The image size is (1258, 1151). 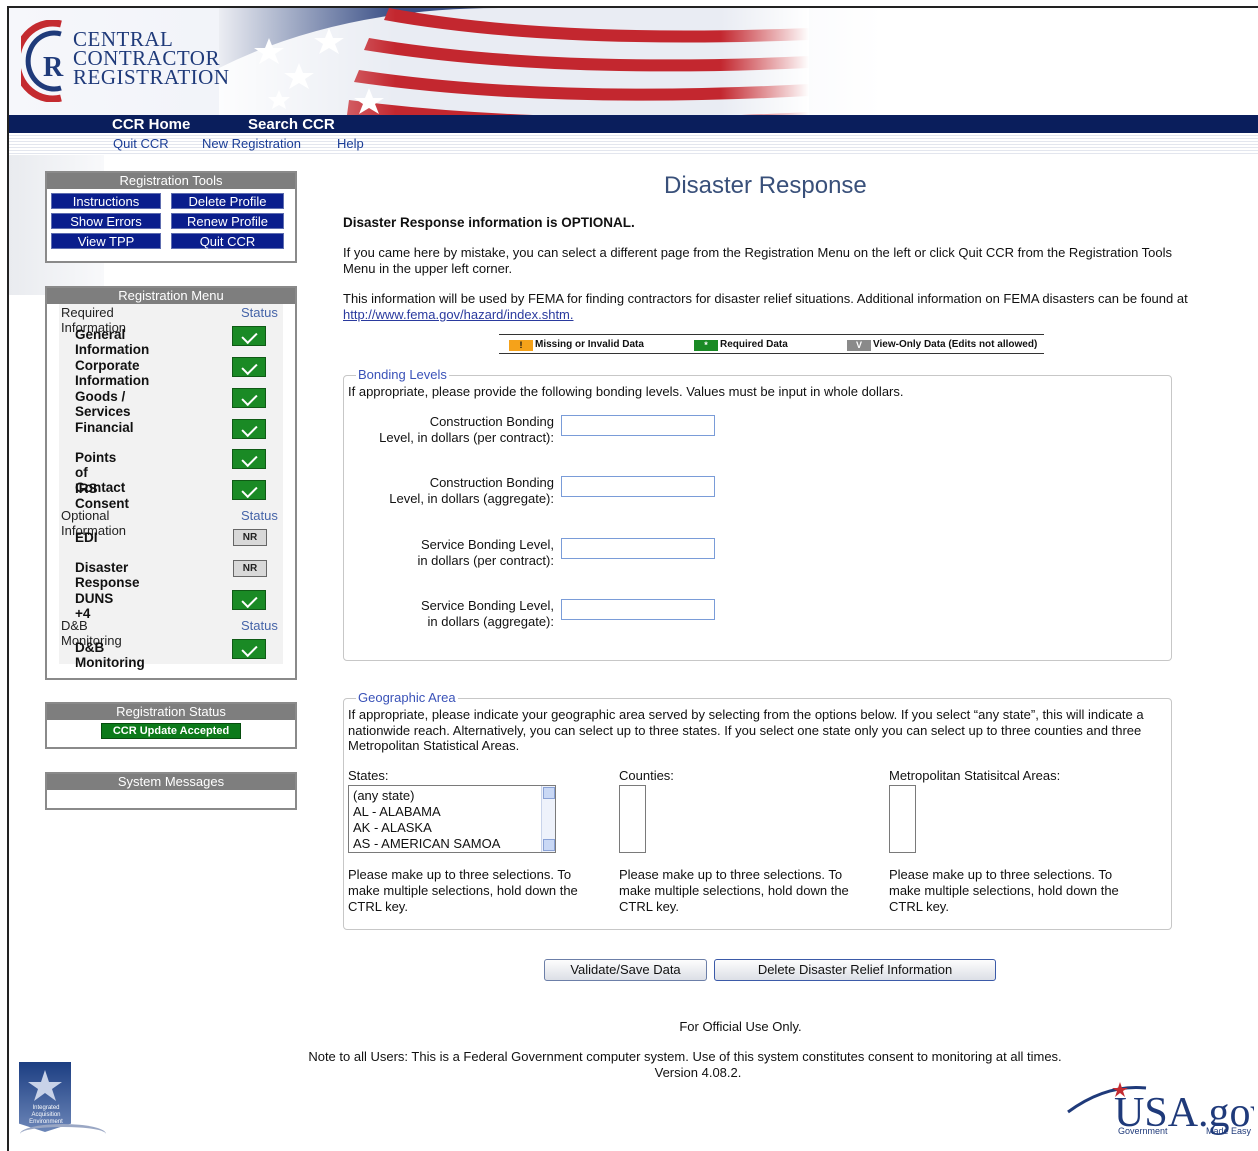 What do you see at coordinates (859, 345) in the screenshot?
I see `view-only-icon: V` at bounding box center [859, 345].